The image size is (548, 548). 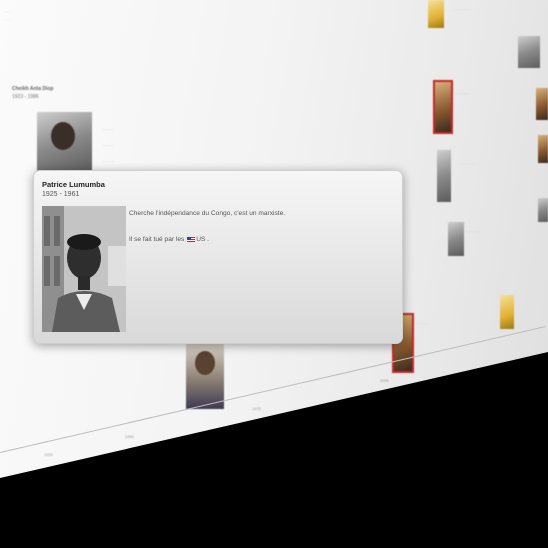 I want to click on popup-name: Patrice Lumumba, so click(x=73, y=184).